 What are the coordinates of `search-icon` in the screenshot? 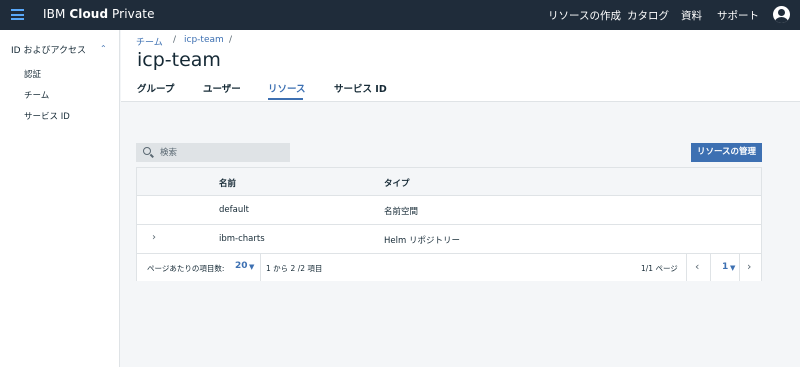 It's located at (147, 151).